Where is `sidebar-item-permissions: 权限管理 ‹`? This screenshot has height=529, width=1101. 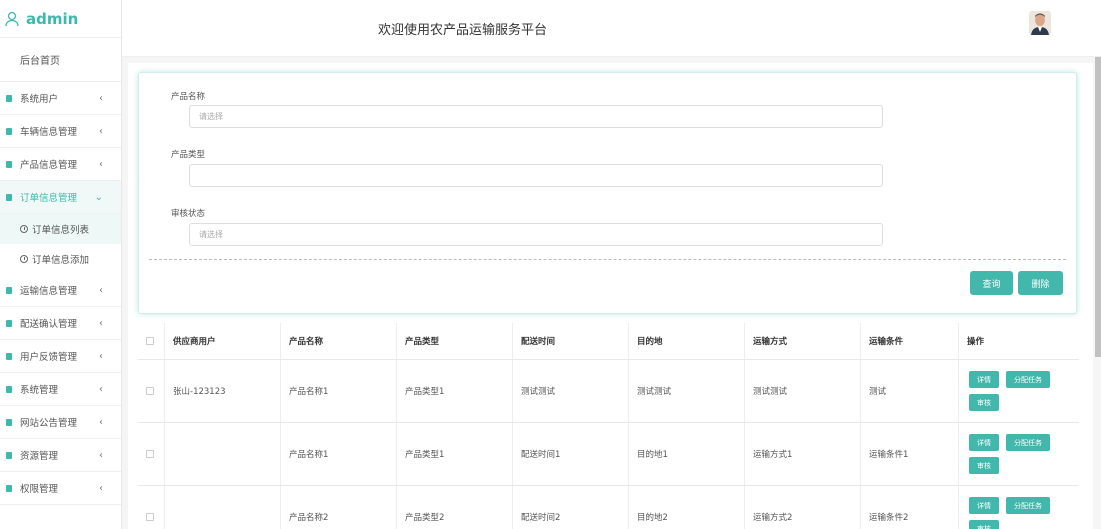
sidebar-item-permissions: 权限管理 ‹ is located at coordinates (60, 488).